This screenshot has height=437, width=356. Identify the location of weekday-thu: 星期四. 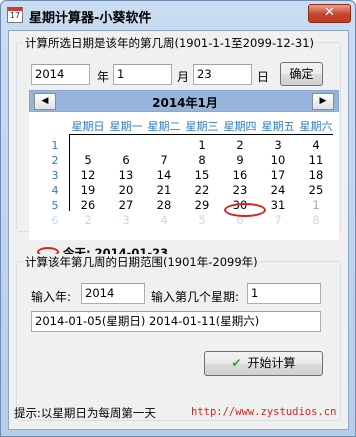
(240, 126).